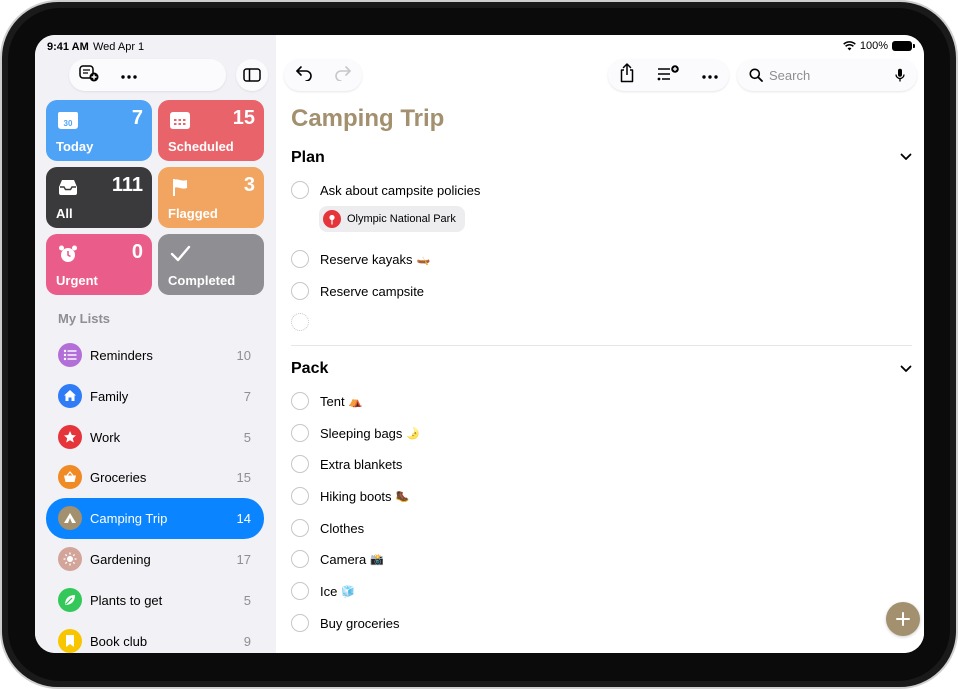 This screenshot has width=958, height=689. I want to click on all-count: 111, so click(127, 185).